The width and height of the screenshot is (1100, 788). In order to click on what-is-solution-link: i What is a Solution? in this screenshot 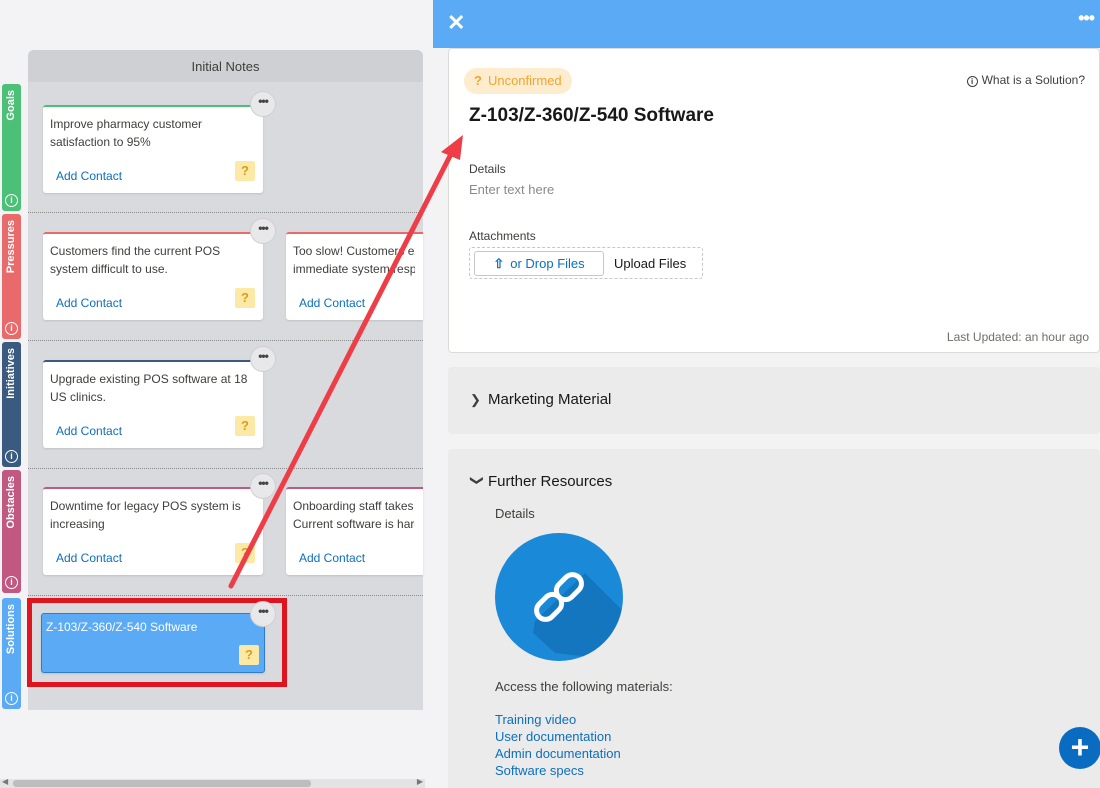, I will do `click(1025, 80)`.